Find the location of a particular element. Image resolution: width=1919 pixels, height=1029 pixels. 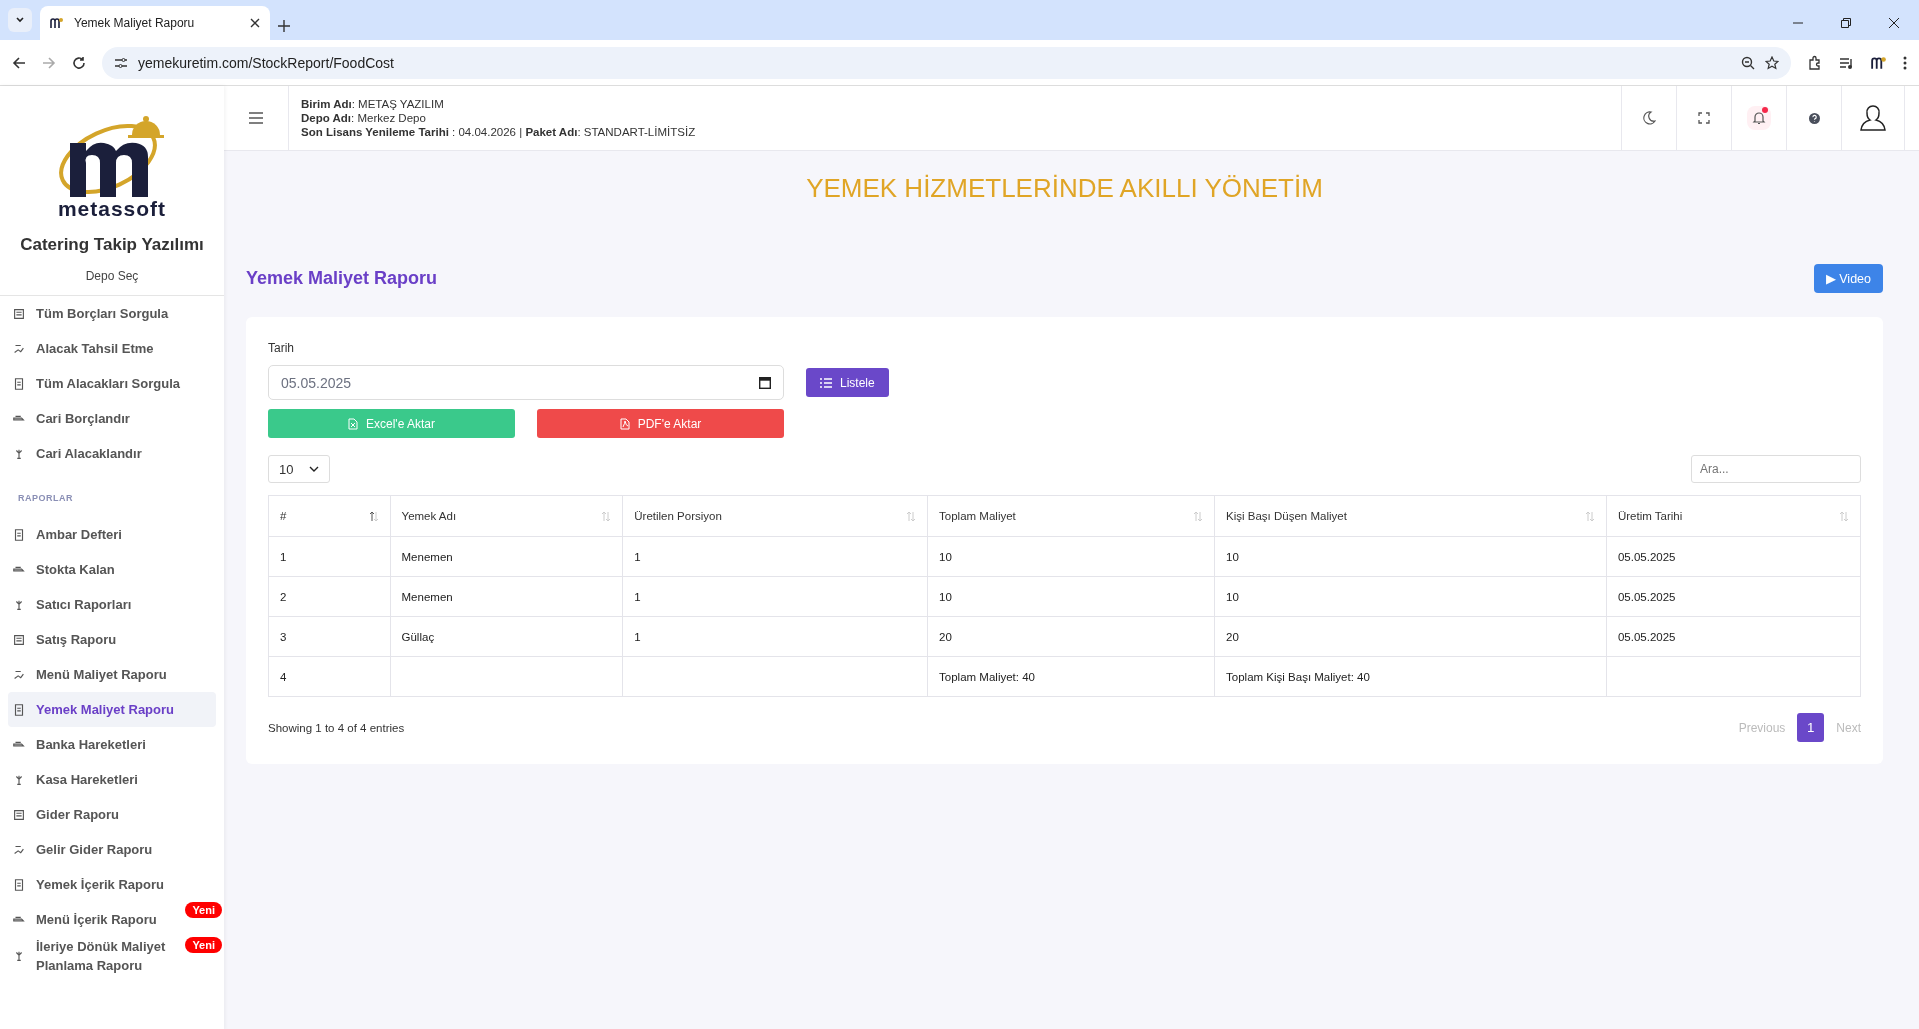

site-logo-icon is located at coordinates (57, 23).